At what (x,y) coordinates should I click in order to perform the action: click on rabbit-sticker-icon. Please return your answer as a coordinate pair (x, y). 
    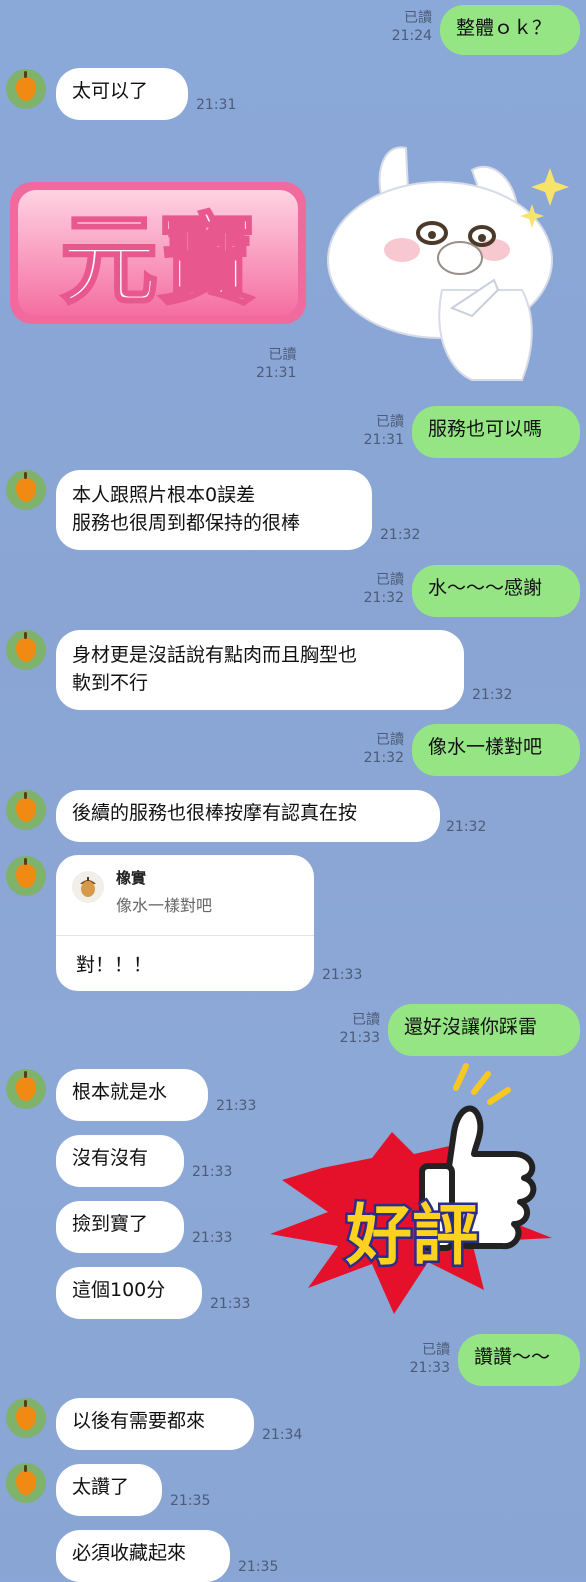
    Looking at the image, I should click on (447, 261).